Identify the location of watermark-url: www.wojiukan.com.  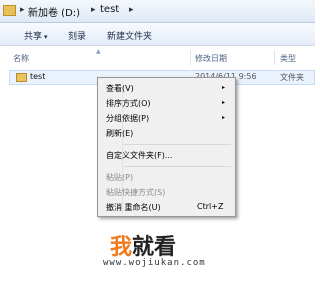
(154, 263).